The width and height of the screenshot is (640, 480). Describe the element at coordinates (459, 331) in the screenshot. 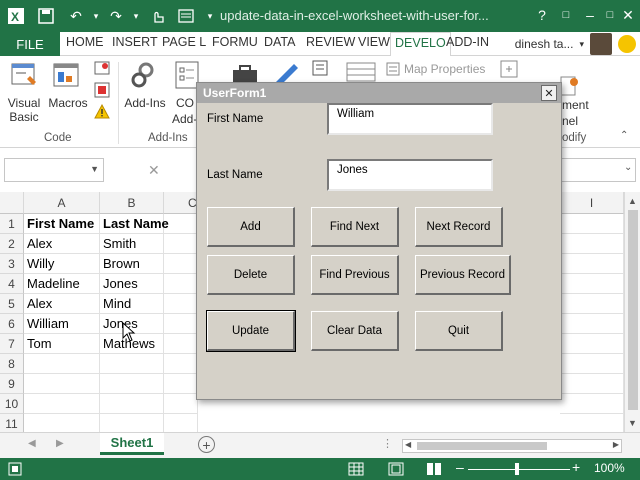

I see `quit-button: Quit` at that location.